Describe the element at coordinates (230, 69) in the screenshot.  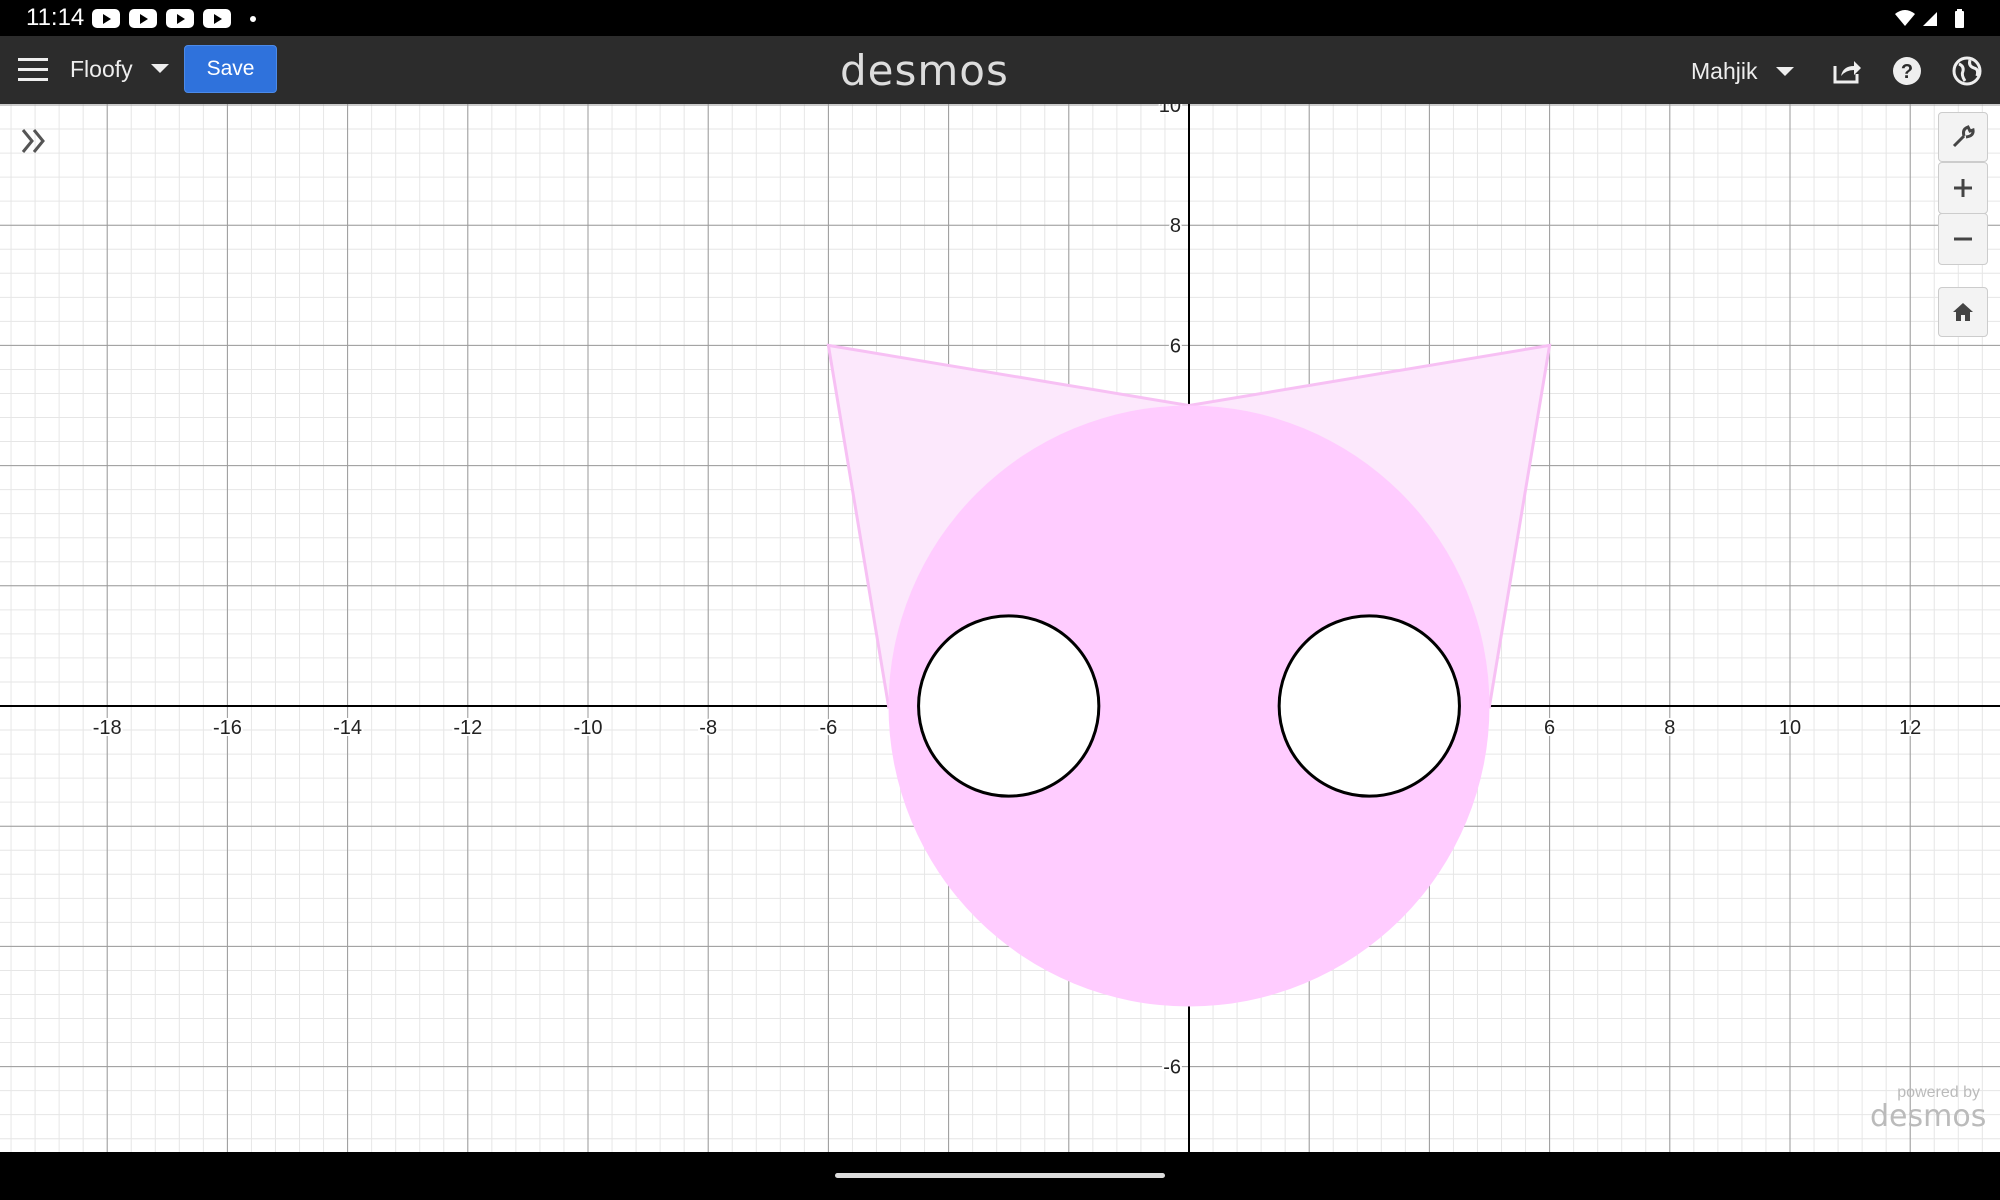
I see `save-button: Save` at that location.